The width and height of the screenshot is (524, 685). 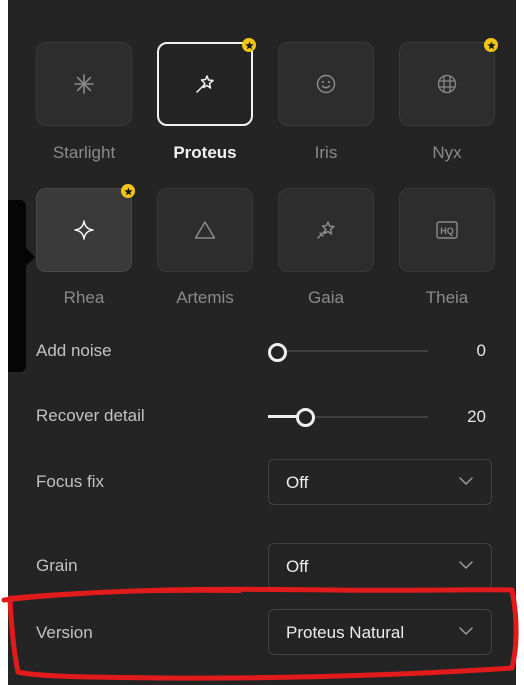 What do you see at coordinates (348, 351) in the screenshot?
I see `add-noise-slider-track` at bounding box center [348, 351].